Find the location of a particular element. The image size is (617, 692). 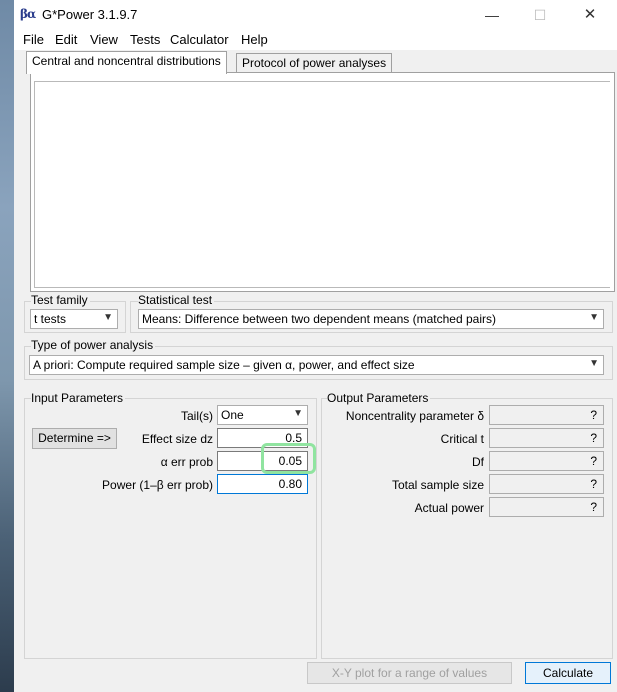

test-family-value: t tests is located at coordinates (50, 319).